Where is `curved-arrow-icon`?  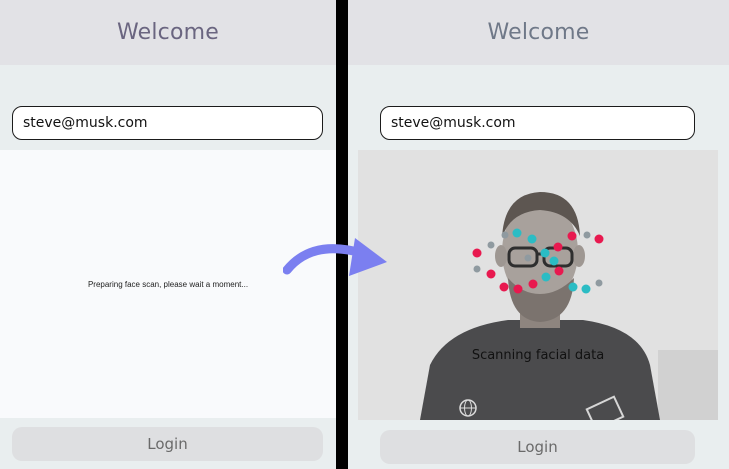 curved-arrow-icon is located at coordinates (335, 257).